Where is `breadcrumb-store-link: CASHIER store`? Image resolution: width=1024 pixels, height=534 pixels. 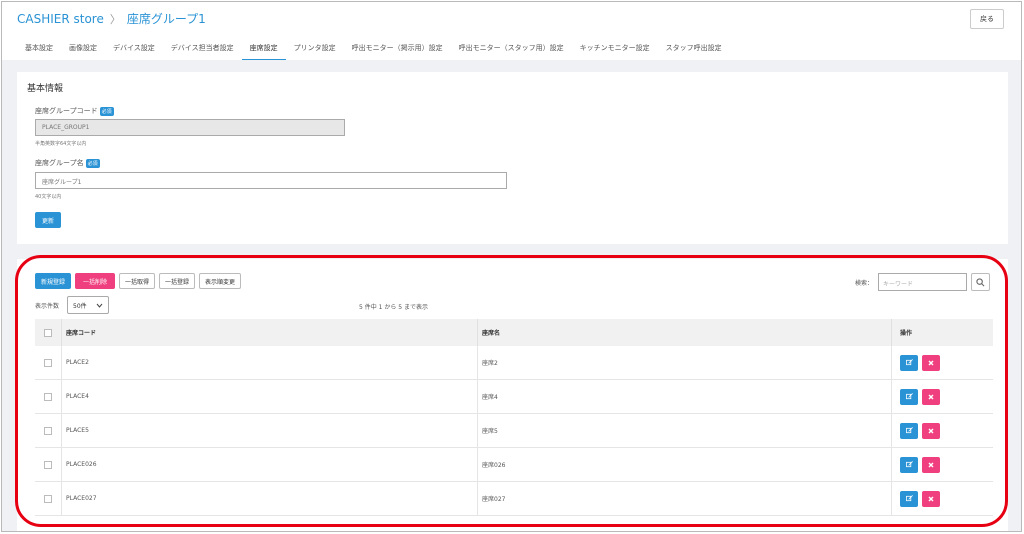 breadcrumb-store-link: CASHIER store is located at coordinates (60, 19).